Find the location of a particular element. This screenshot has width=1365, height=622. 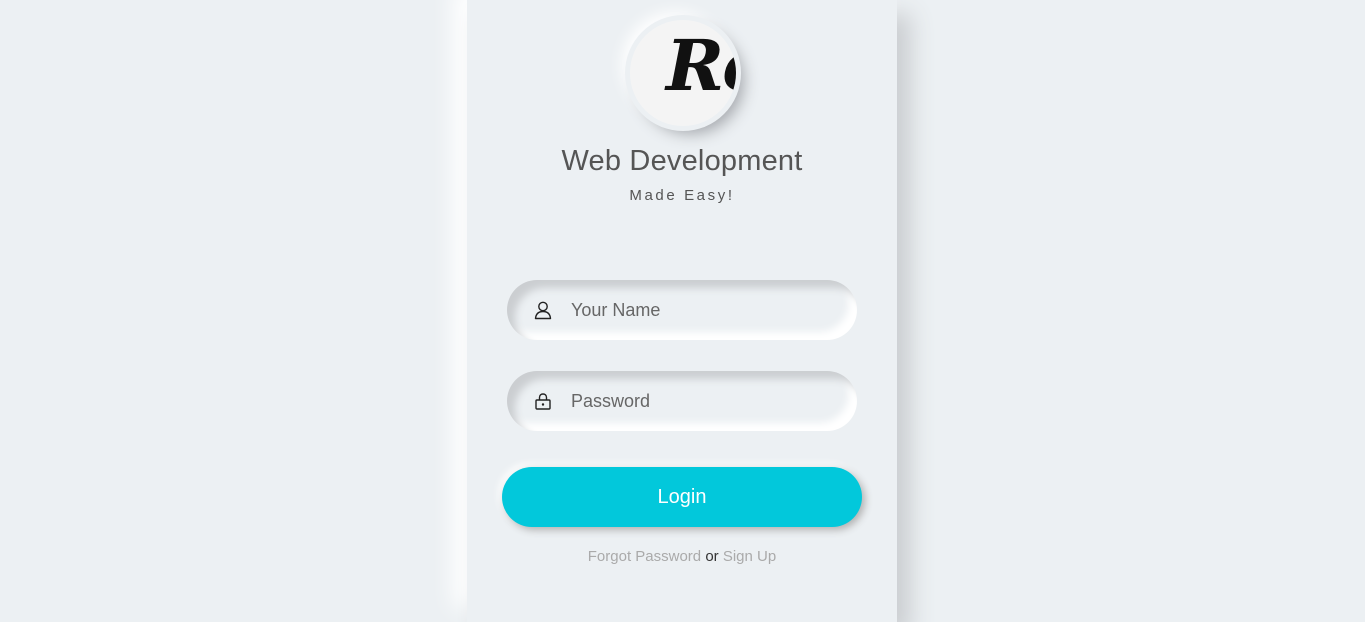

login-button: Login is located at coordinates (682, 497).